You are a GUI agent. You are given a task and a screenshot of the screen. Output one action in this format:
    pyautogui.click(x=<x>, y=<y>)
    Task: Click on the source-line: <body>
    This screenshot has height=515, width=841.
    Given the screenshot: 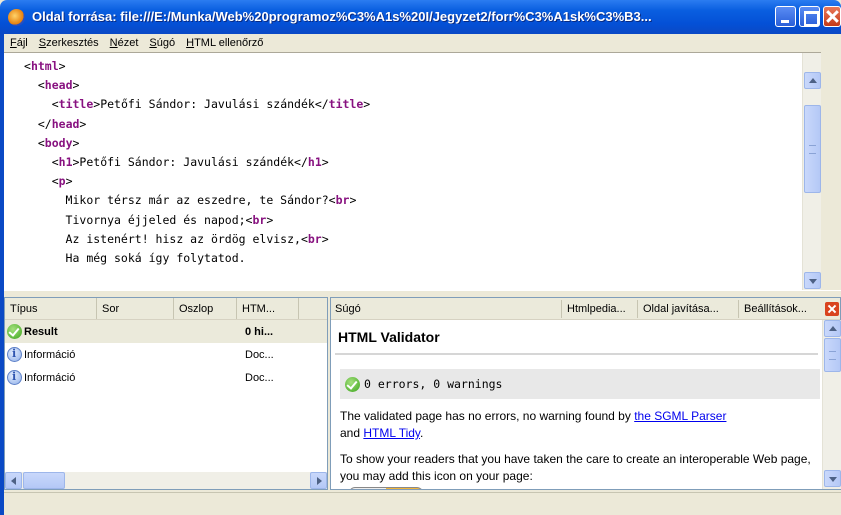 What is the action you would take?
    pyautogui.click(x=58, y=142)
    